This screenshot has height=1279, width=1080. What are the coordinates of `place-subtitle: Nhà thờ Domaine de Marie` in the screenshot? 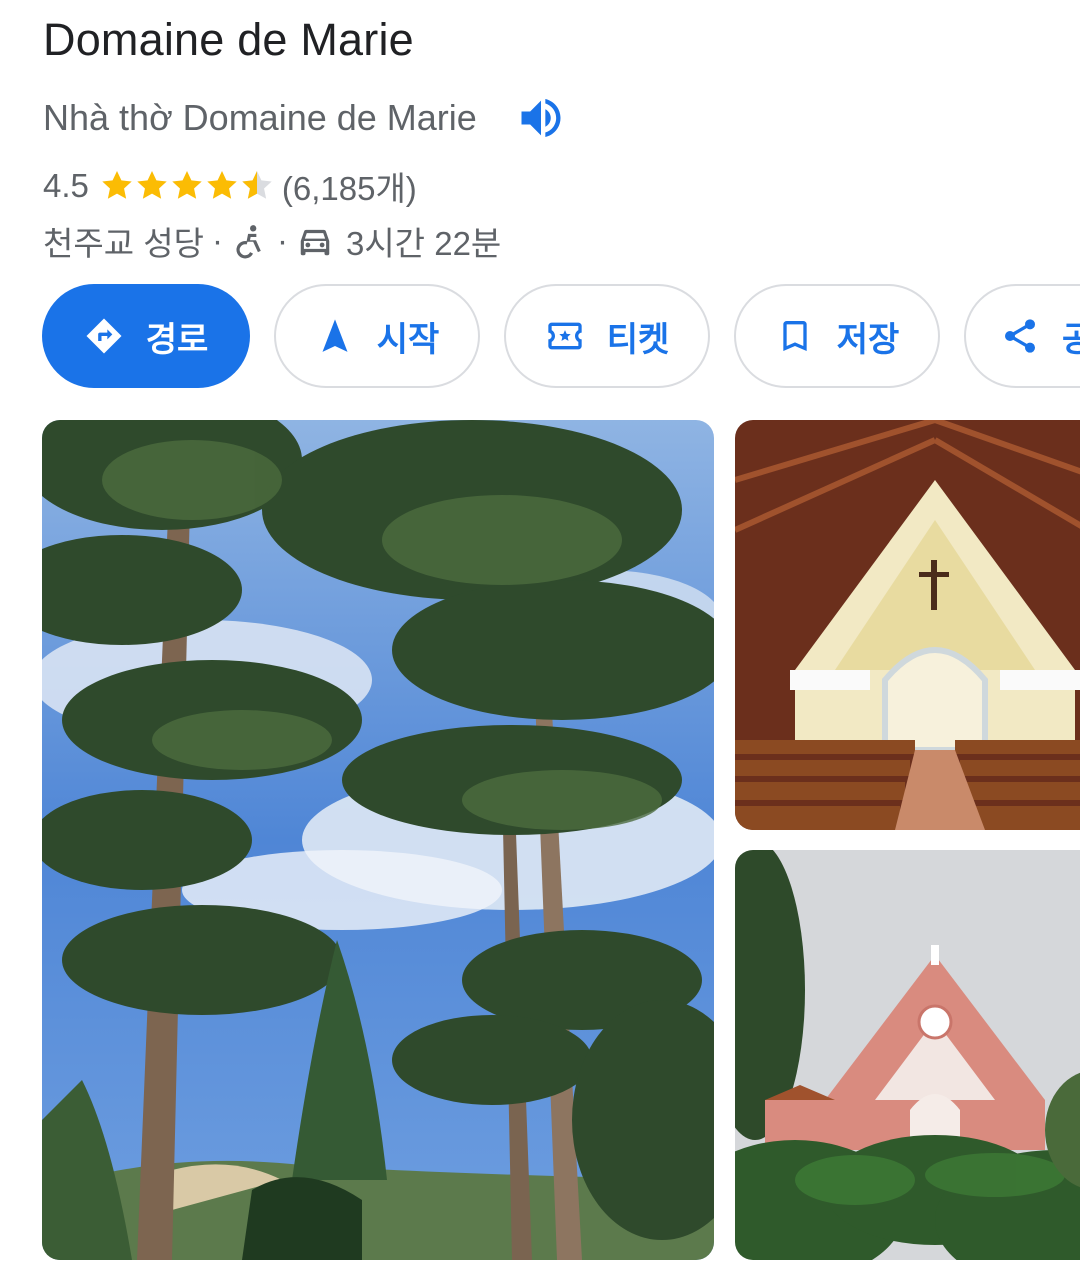 It's located at (260, 117).